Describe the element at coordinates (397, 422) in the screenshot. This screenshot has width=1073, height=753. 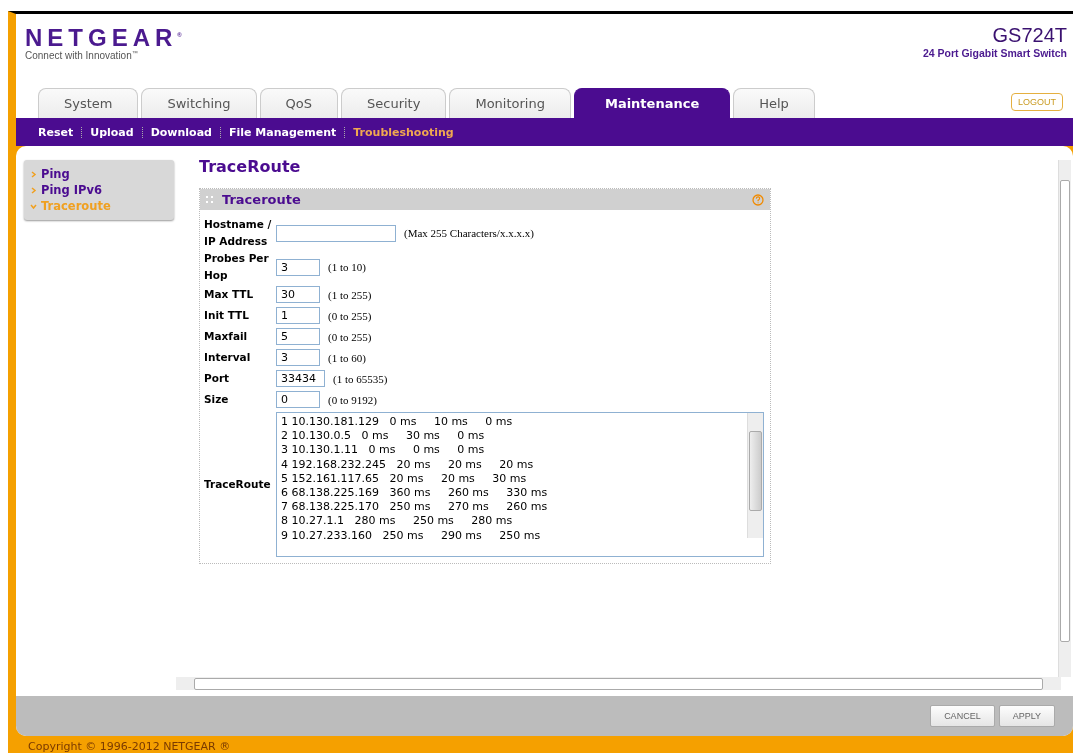
I see `trace-line: 1 10.130.181.129 0 ms 10 ms 0 ms` at that location.